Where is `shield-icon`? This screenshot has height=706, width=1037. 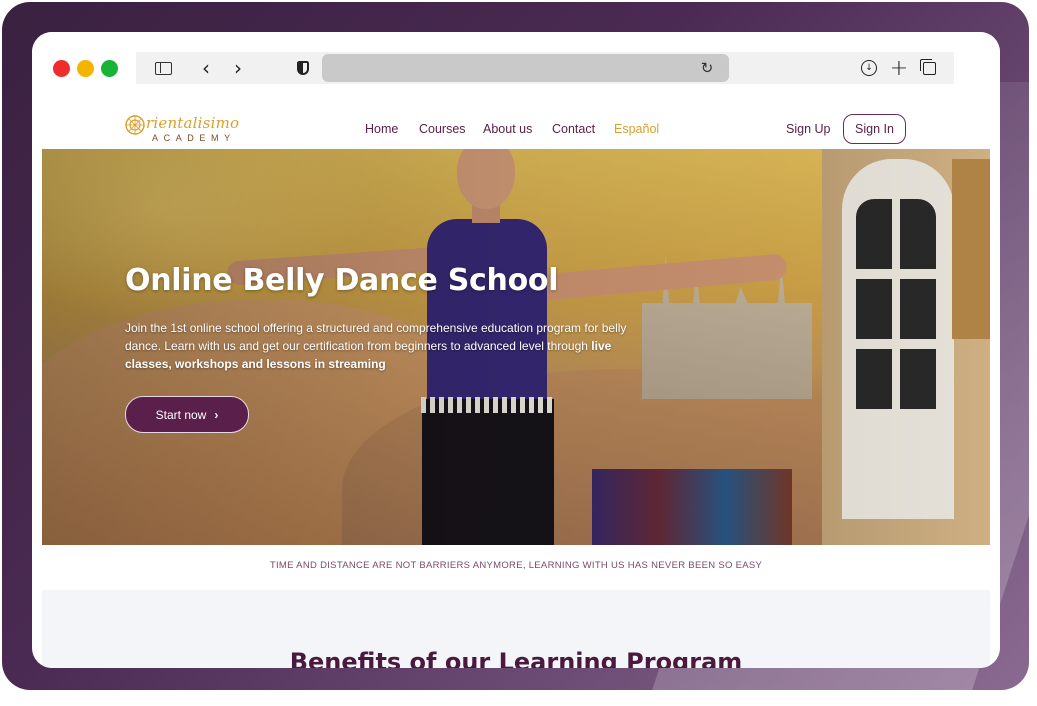
shield-icon is located at coordinates (303, 68).